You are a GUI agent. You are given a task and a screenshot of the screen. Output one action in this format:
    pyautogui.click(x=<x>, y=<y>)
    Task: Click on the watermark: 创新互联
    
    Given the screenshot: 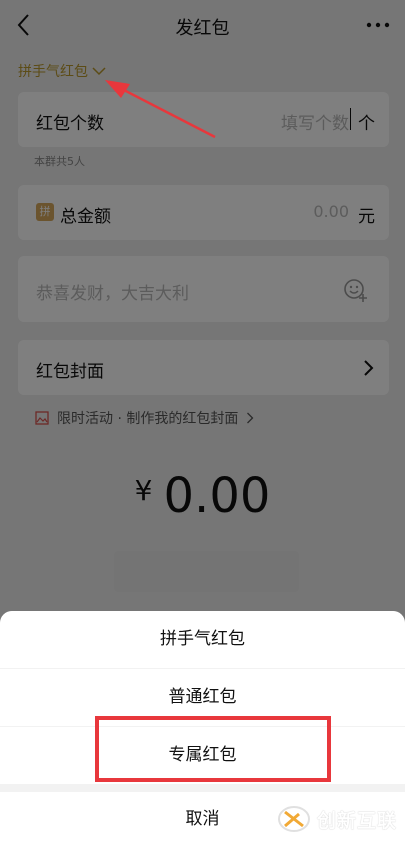 What is the action you would take?
    pyautogui.click(x=337, y=819)
    